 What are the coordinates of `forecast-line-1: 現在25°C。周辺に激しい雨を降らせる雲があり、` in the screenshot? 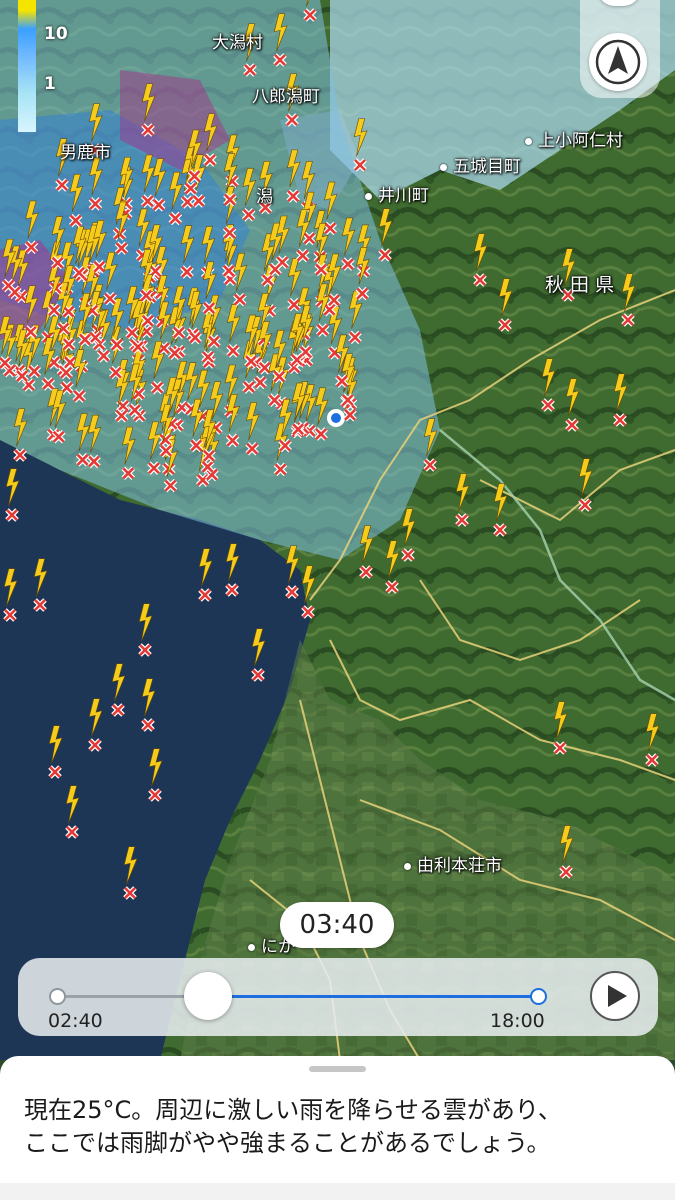 It's located at (293, 1110).